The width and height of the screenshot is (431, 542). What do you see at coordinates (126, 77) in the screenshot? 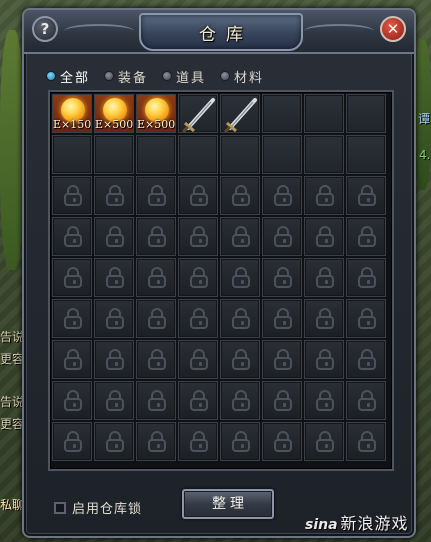
I see `tab-equipment: 装备` at bounding box center [126, 77].